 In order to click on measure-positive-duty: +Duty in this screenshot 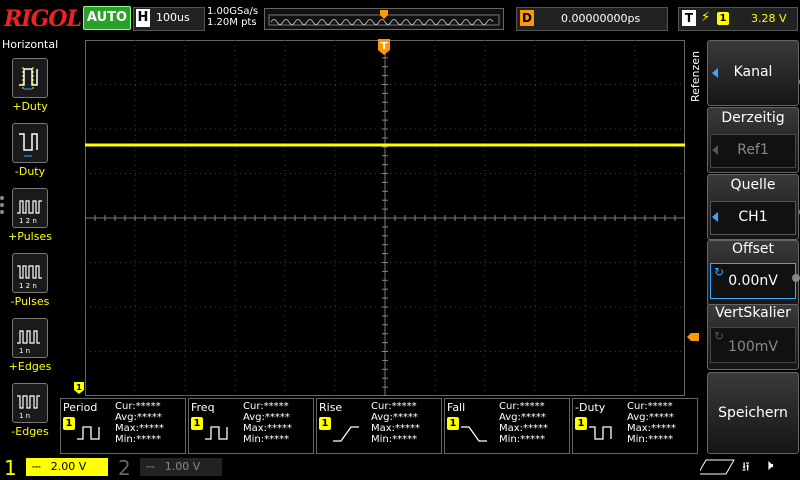, I will do `click(30, 90)`.